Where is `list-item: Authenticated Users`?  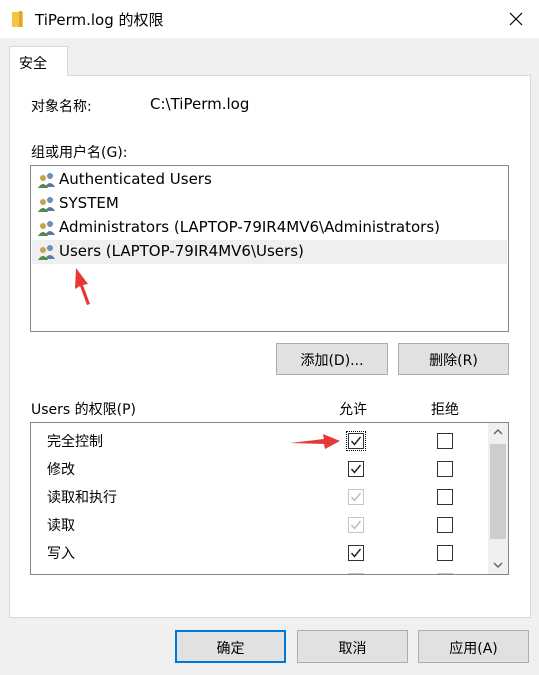
list-item: Authenticated Users is located at coordinates (269, 180).